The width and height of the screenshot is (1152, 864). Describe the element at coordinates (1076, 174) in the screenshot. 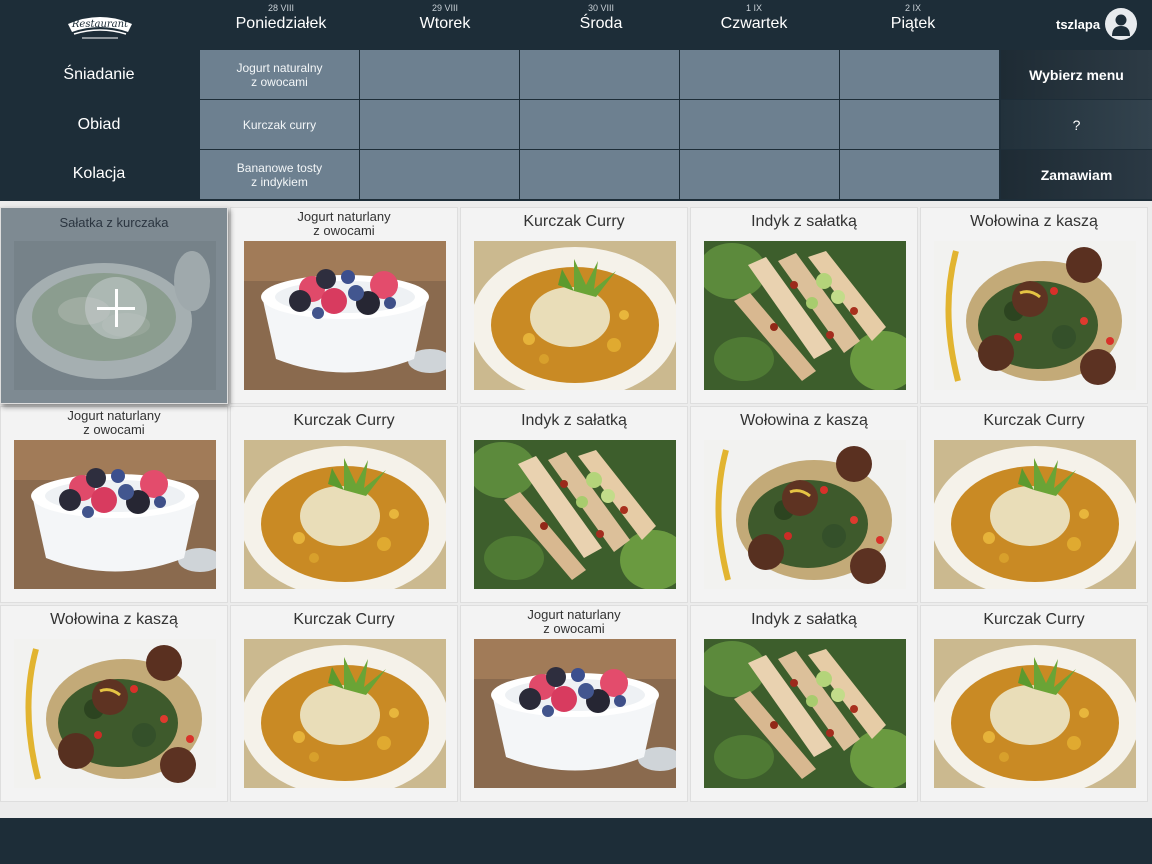

I see `order-button: Zamawiam` at that location.